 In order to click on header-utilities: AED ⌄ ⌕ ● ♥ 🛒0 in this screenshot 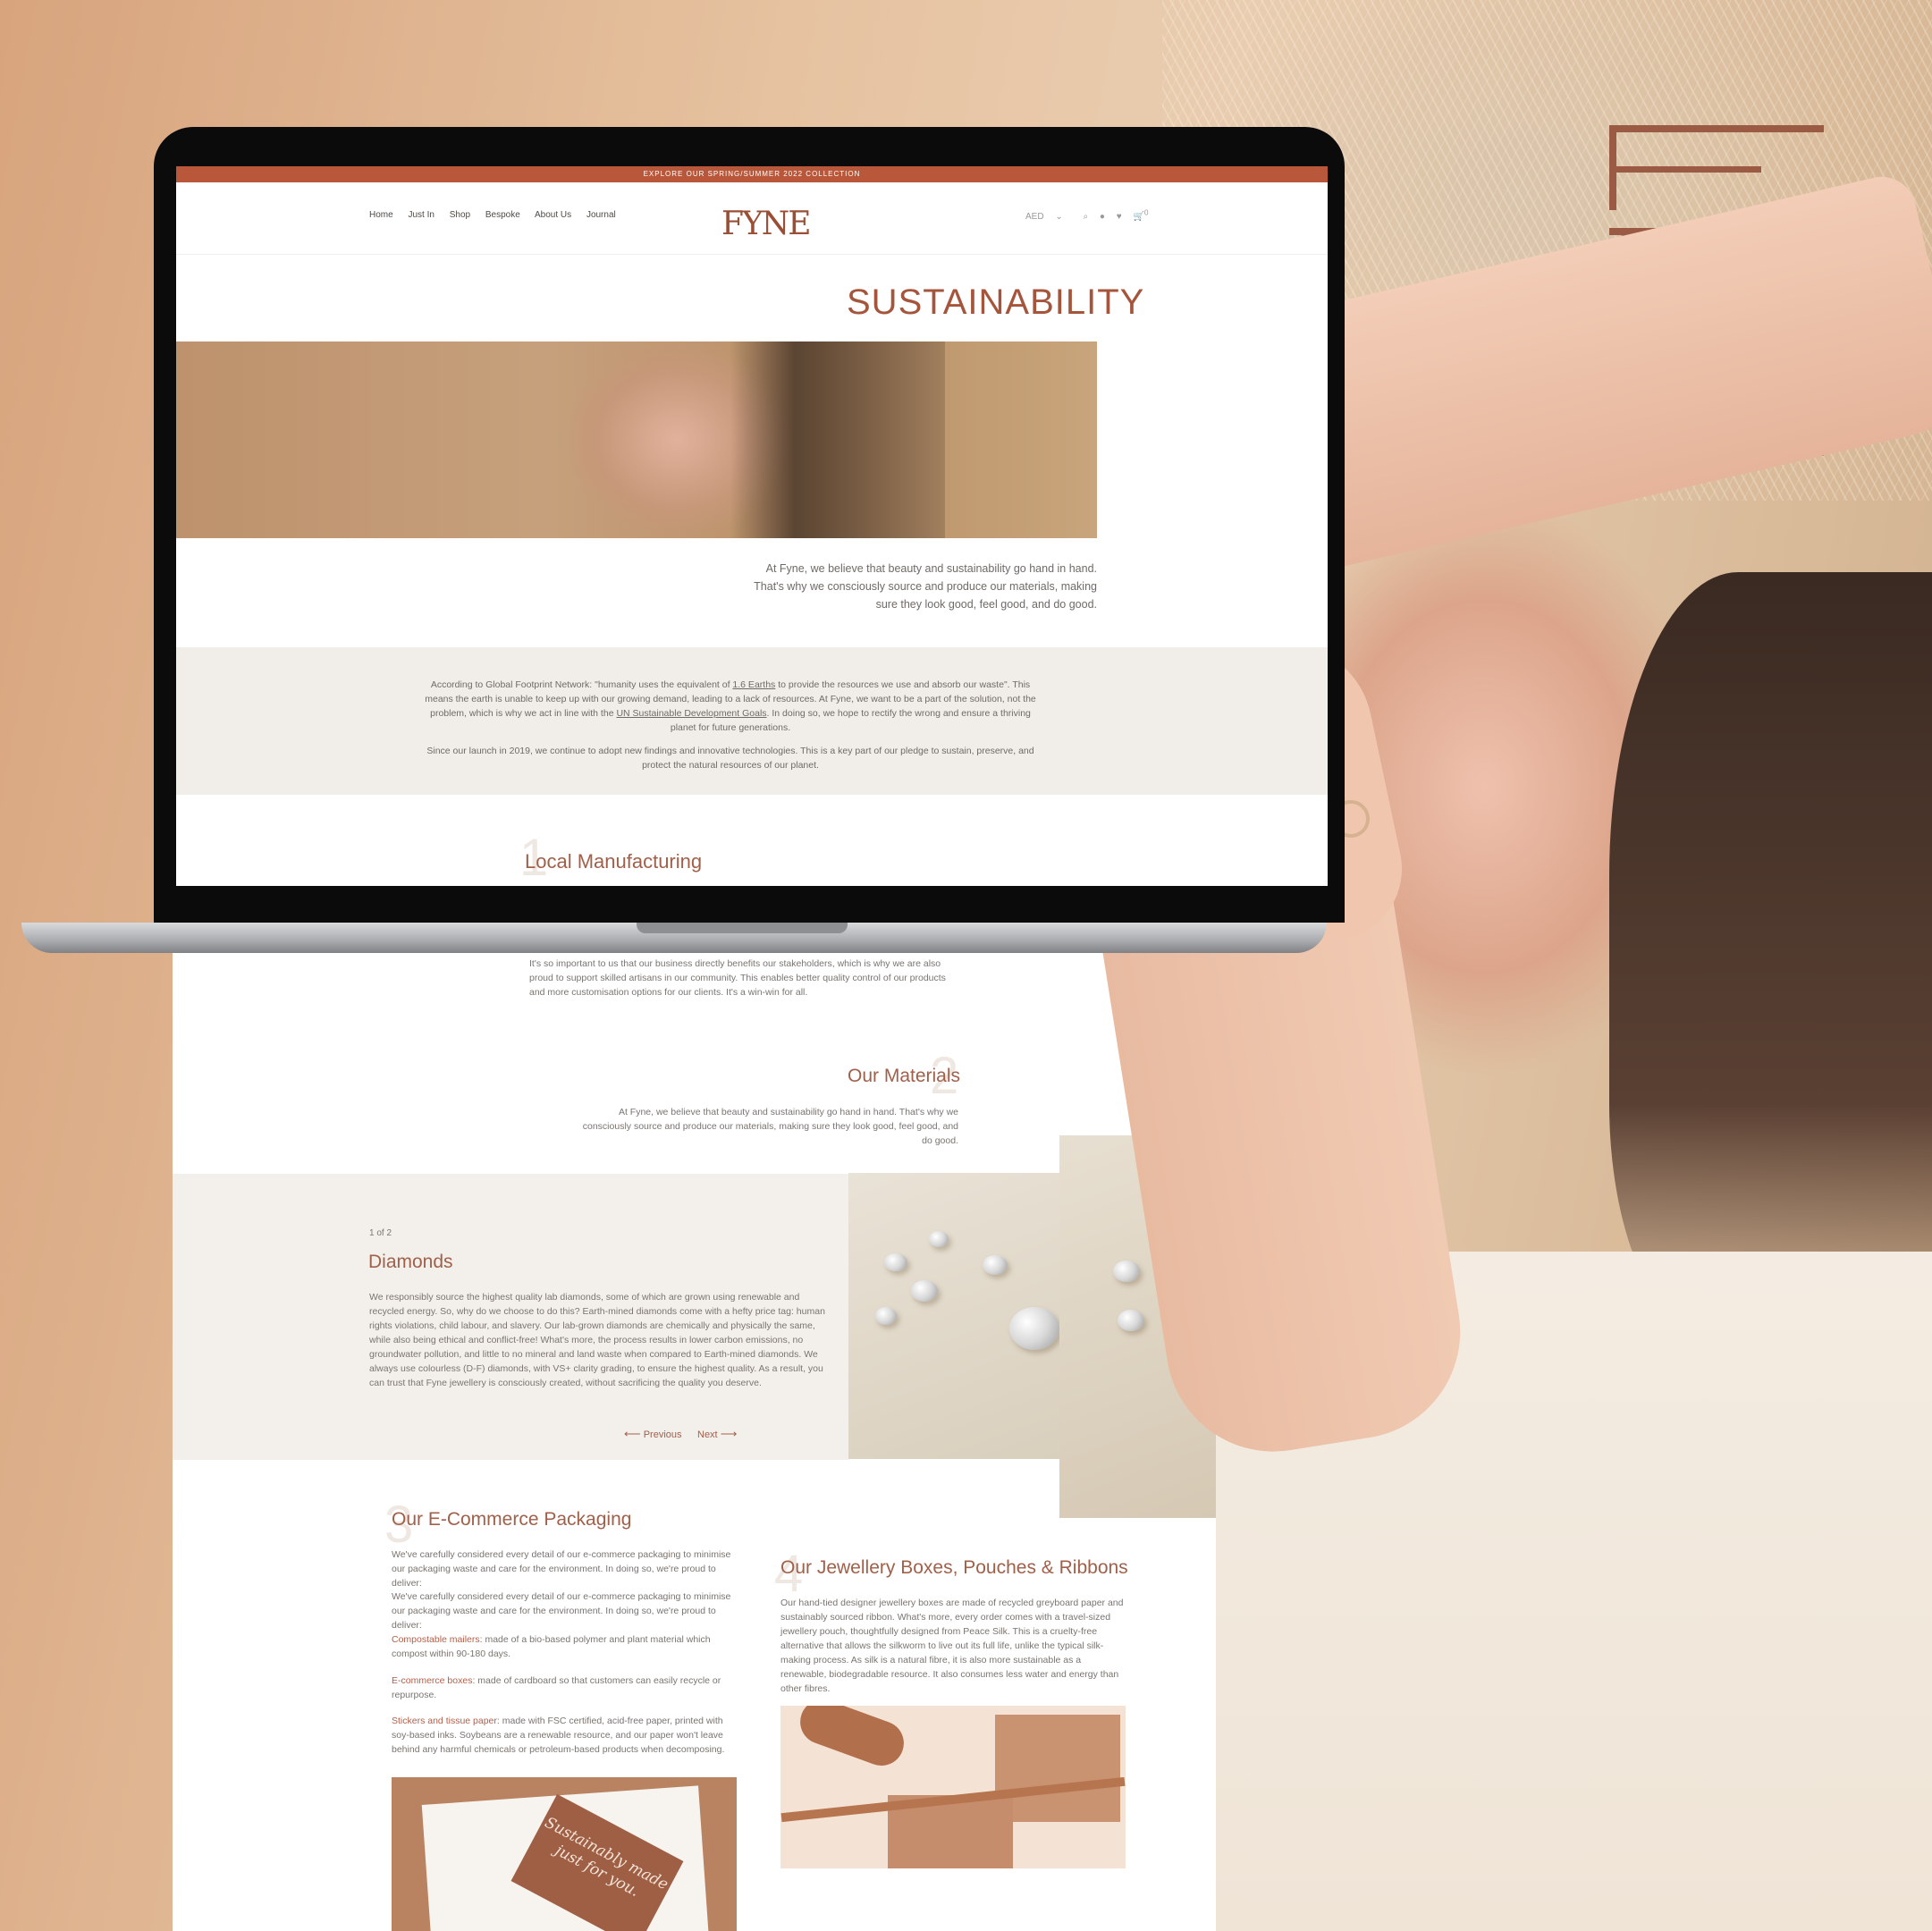, I will do `click(1091, 215)`.